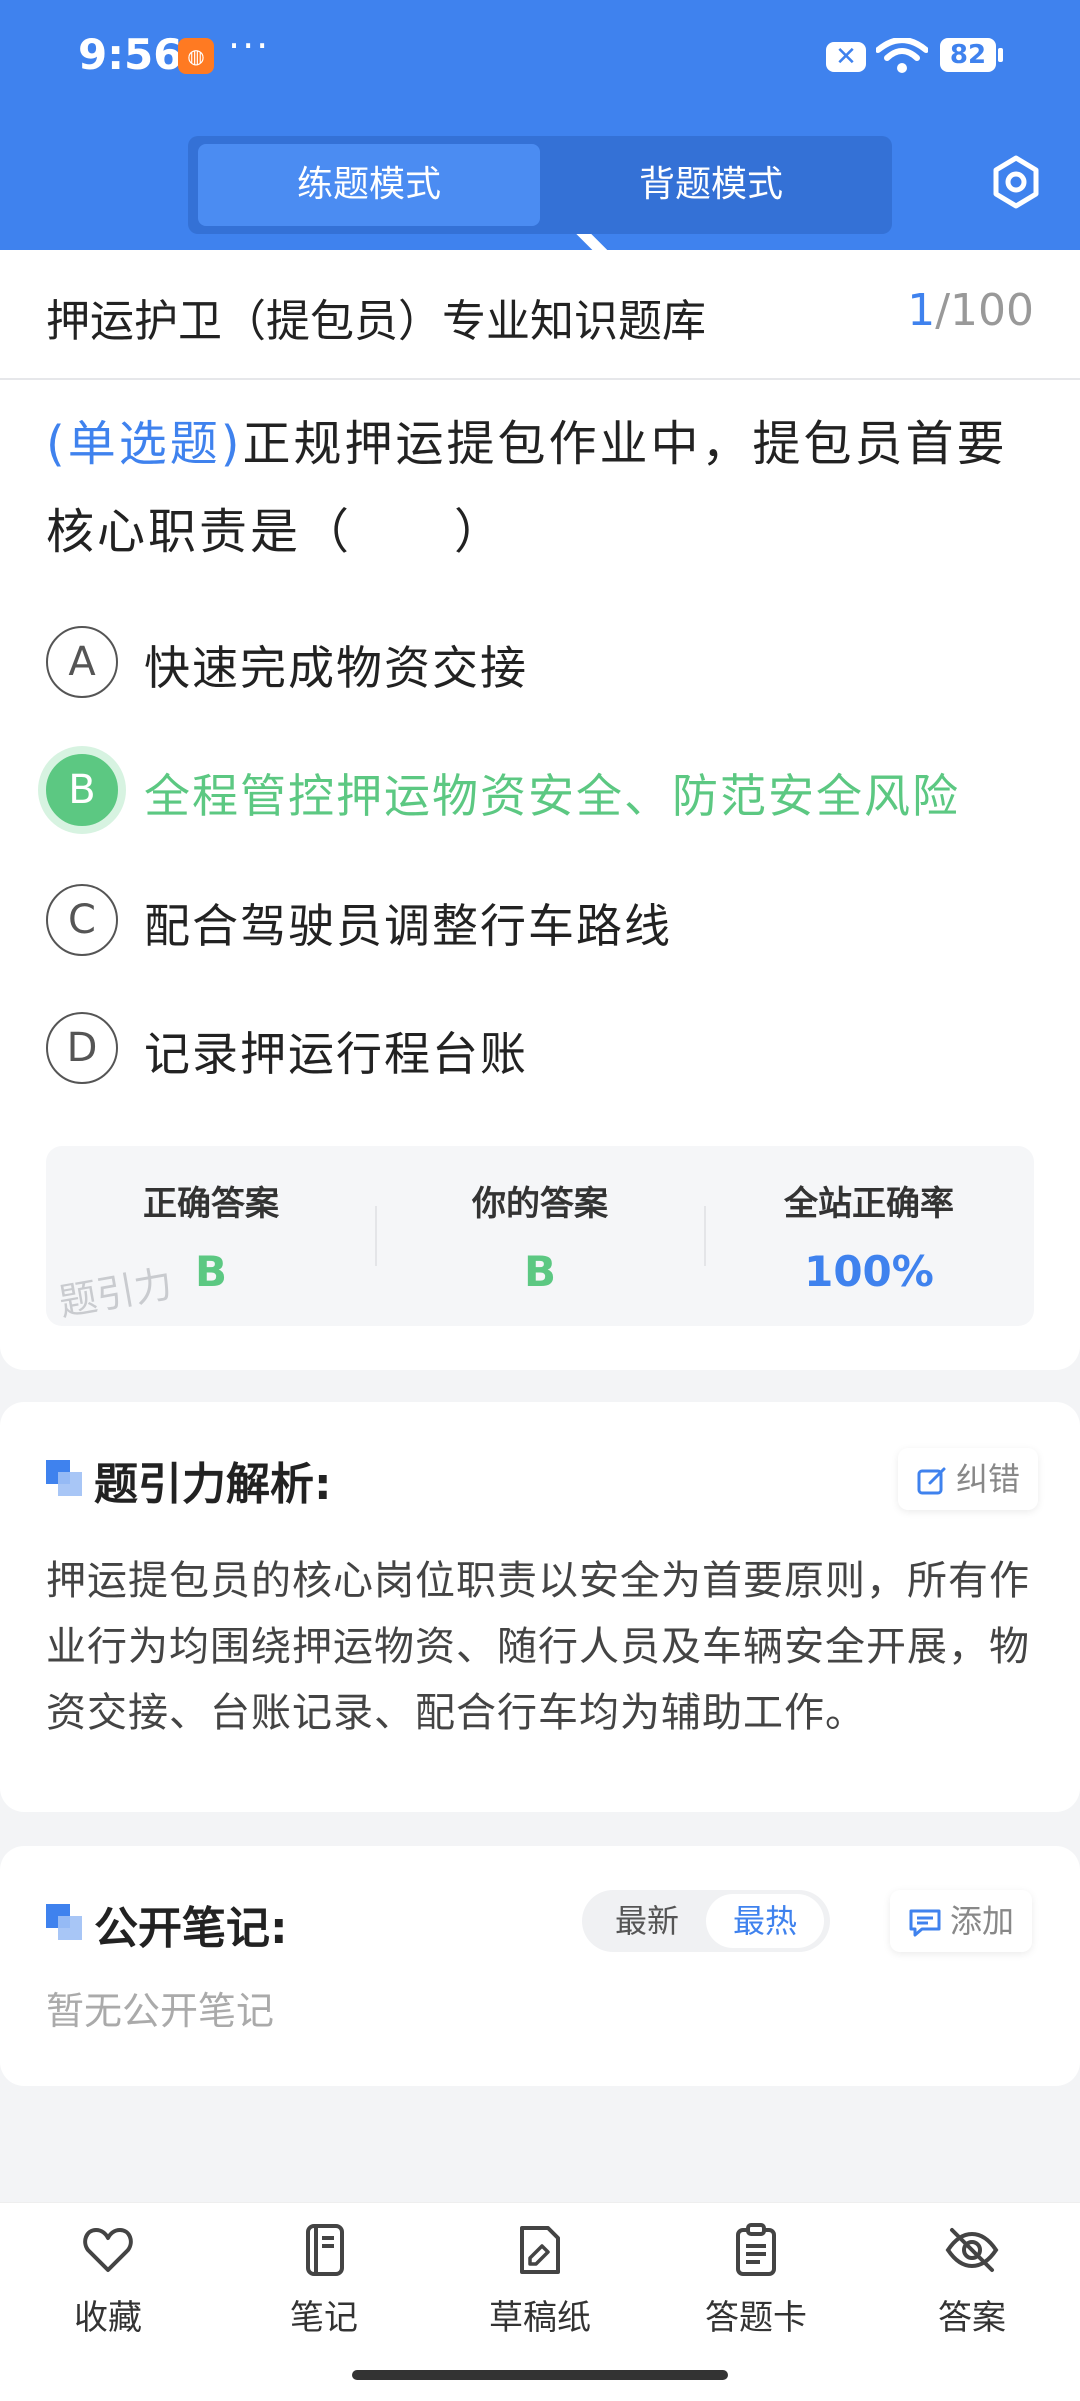 Image resolution: width=1080 pixels, height=2401 pixels. What do you see at coordinates (249, 46) in the screenshot?
I see `more-notifications-icon: ···` at bounding box center [249, 46].